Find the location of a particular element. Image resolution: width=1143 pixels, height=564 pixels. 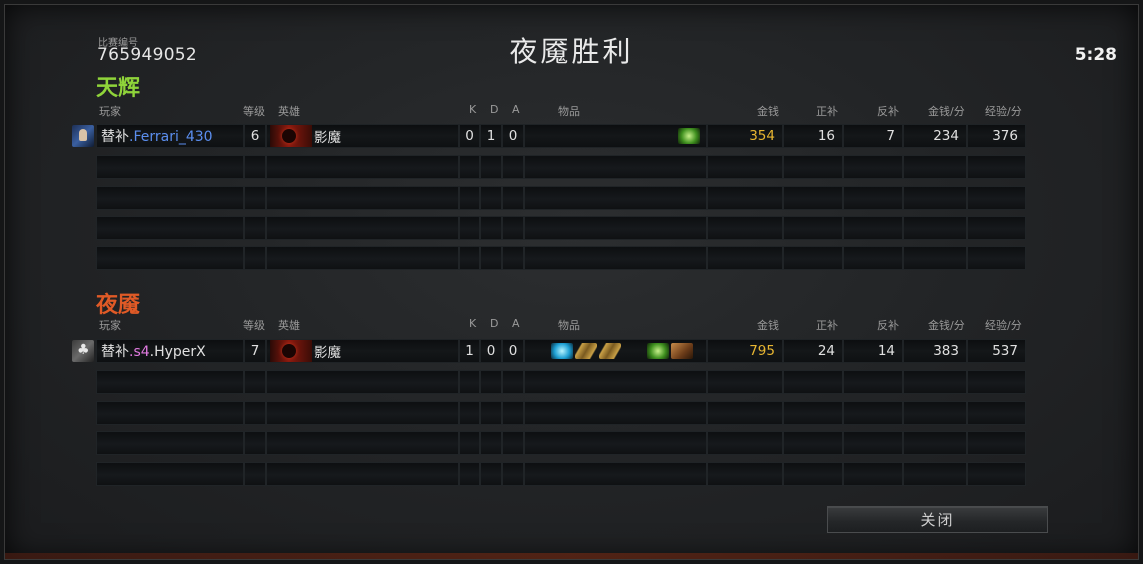

gpm: 383 is located at coordinates (935, 351).